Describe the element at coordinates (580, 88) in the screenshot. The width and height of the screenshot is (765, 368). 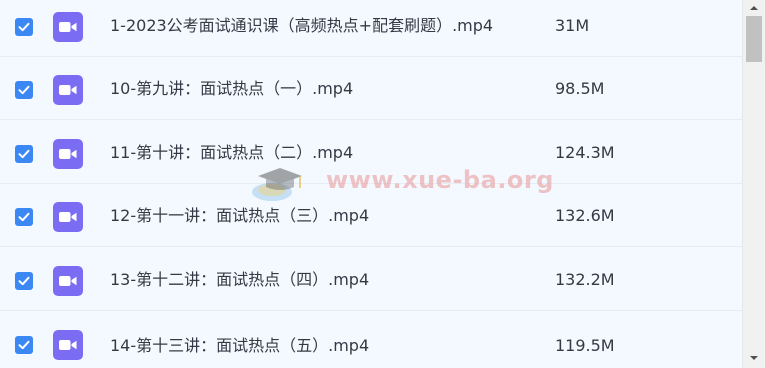
I see `file-size: 98.5M` at that location.